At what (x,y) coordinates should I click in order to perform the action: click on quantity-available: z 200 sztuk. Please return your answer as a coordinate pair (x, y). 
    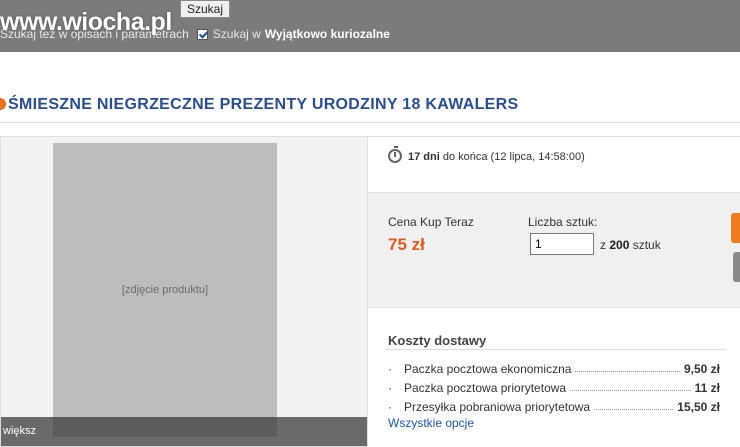
    Looking at the image, I should click on (630, 245).